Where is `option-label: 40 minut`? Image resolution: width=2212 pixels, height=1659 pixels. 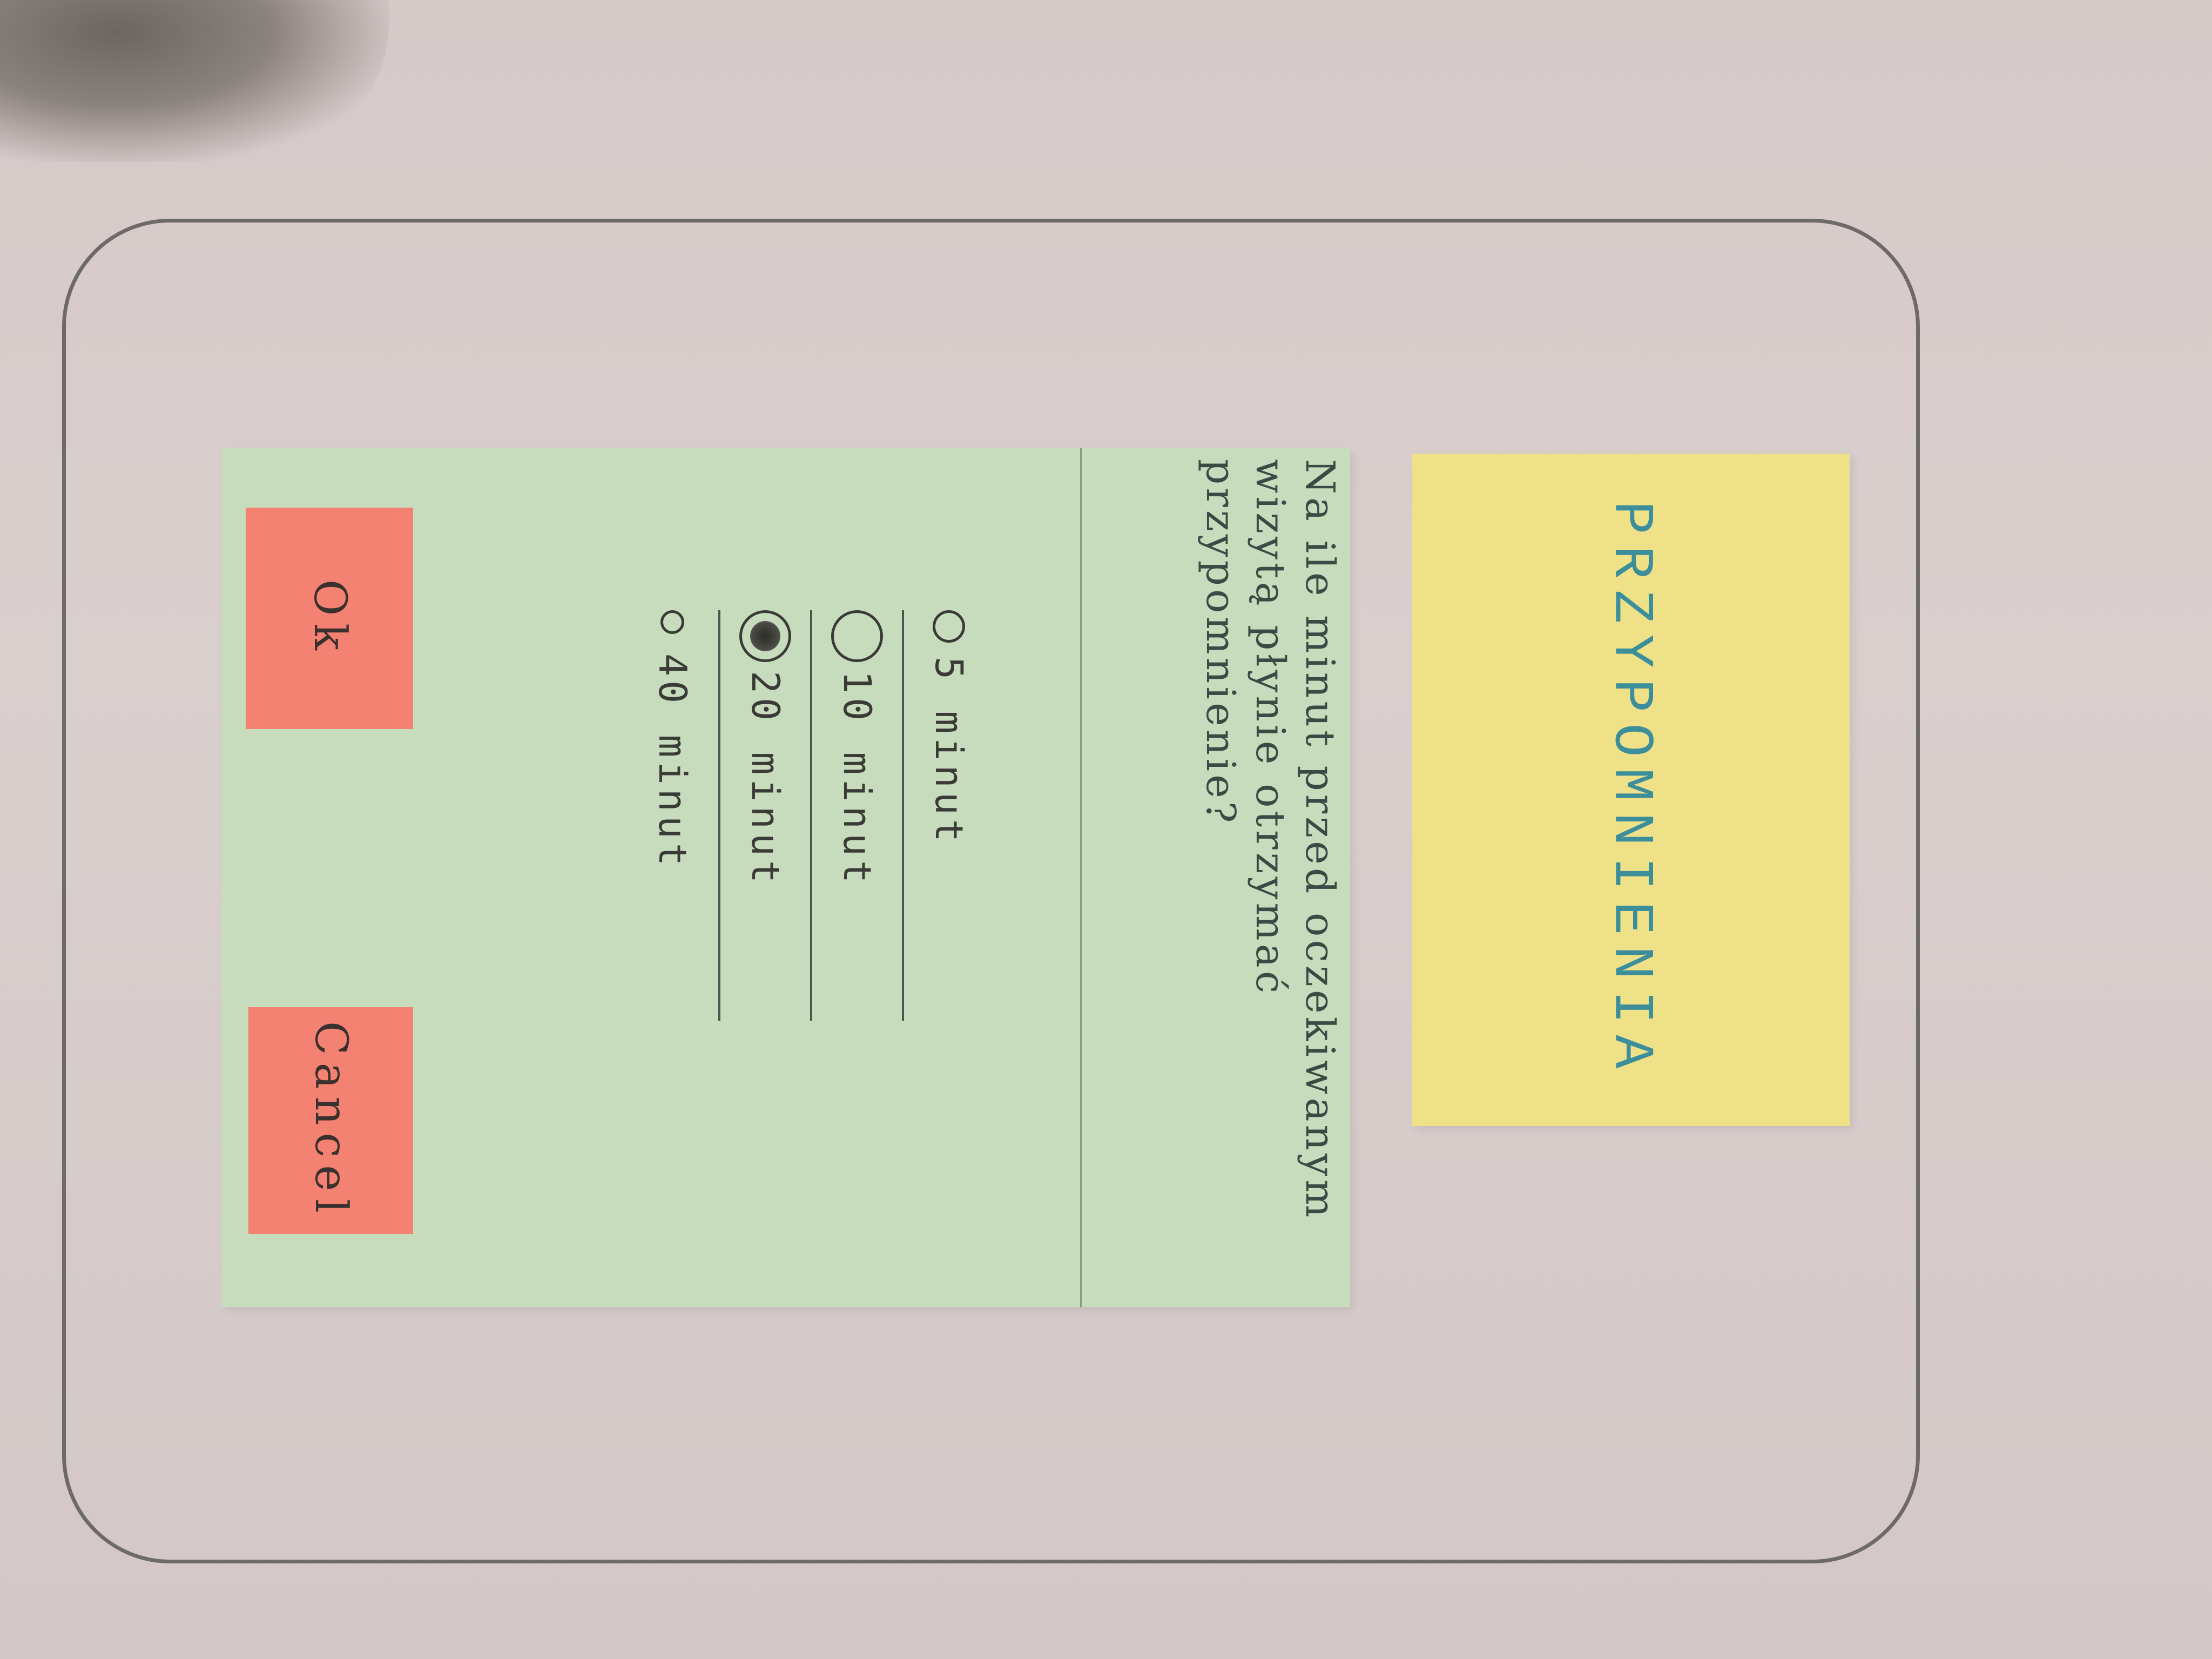
option-label: 40 minut is located at coordinates (672, 762).